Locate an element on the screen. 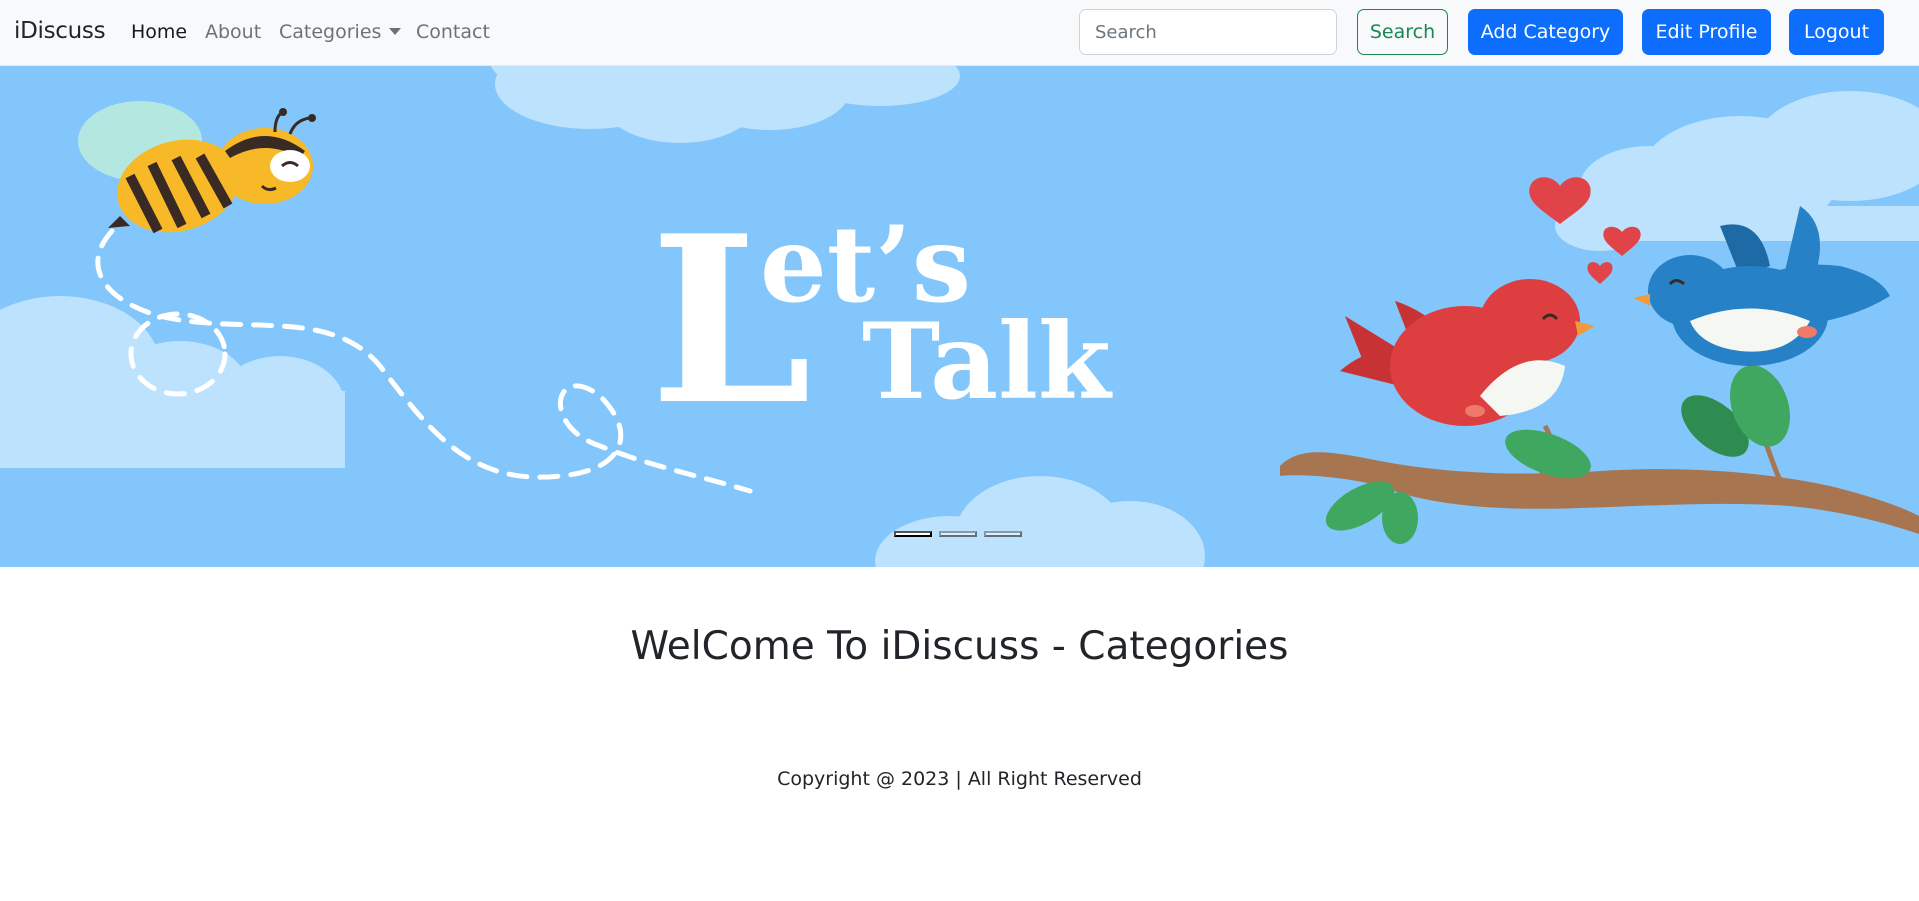 The height and width of the screenshot is (901, 1919). footer-copyright: Copyright @ 2023 | All Right Reserved is located at coordinates (959, 779).